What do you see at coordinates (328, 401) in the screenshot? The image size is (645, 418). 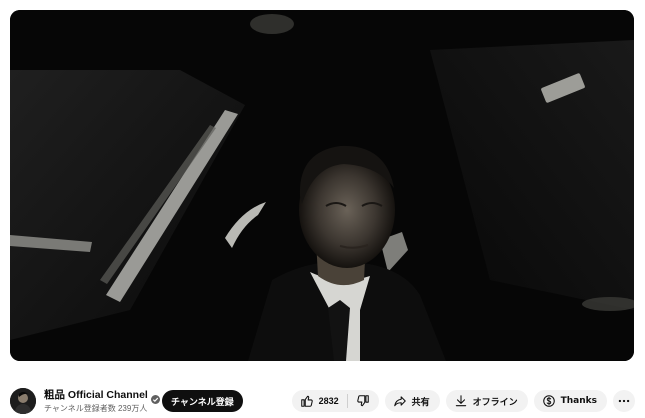 I see `like-count: 2832` at bounding box center [328, 401].